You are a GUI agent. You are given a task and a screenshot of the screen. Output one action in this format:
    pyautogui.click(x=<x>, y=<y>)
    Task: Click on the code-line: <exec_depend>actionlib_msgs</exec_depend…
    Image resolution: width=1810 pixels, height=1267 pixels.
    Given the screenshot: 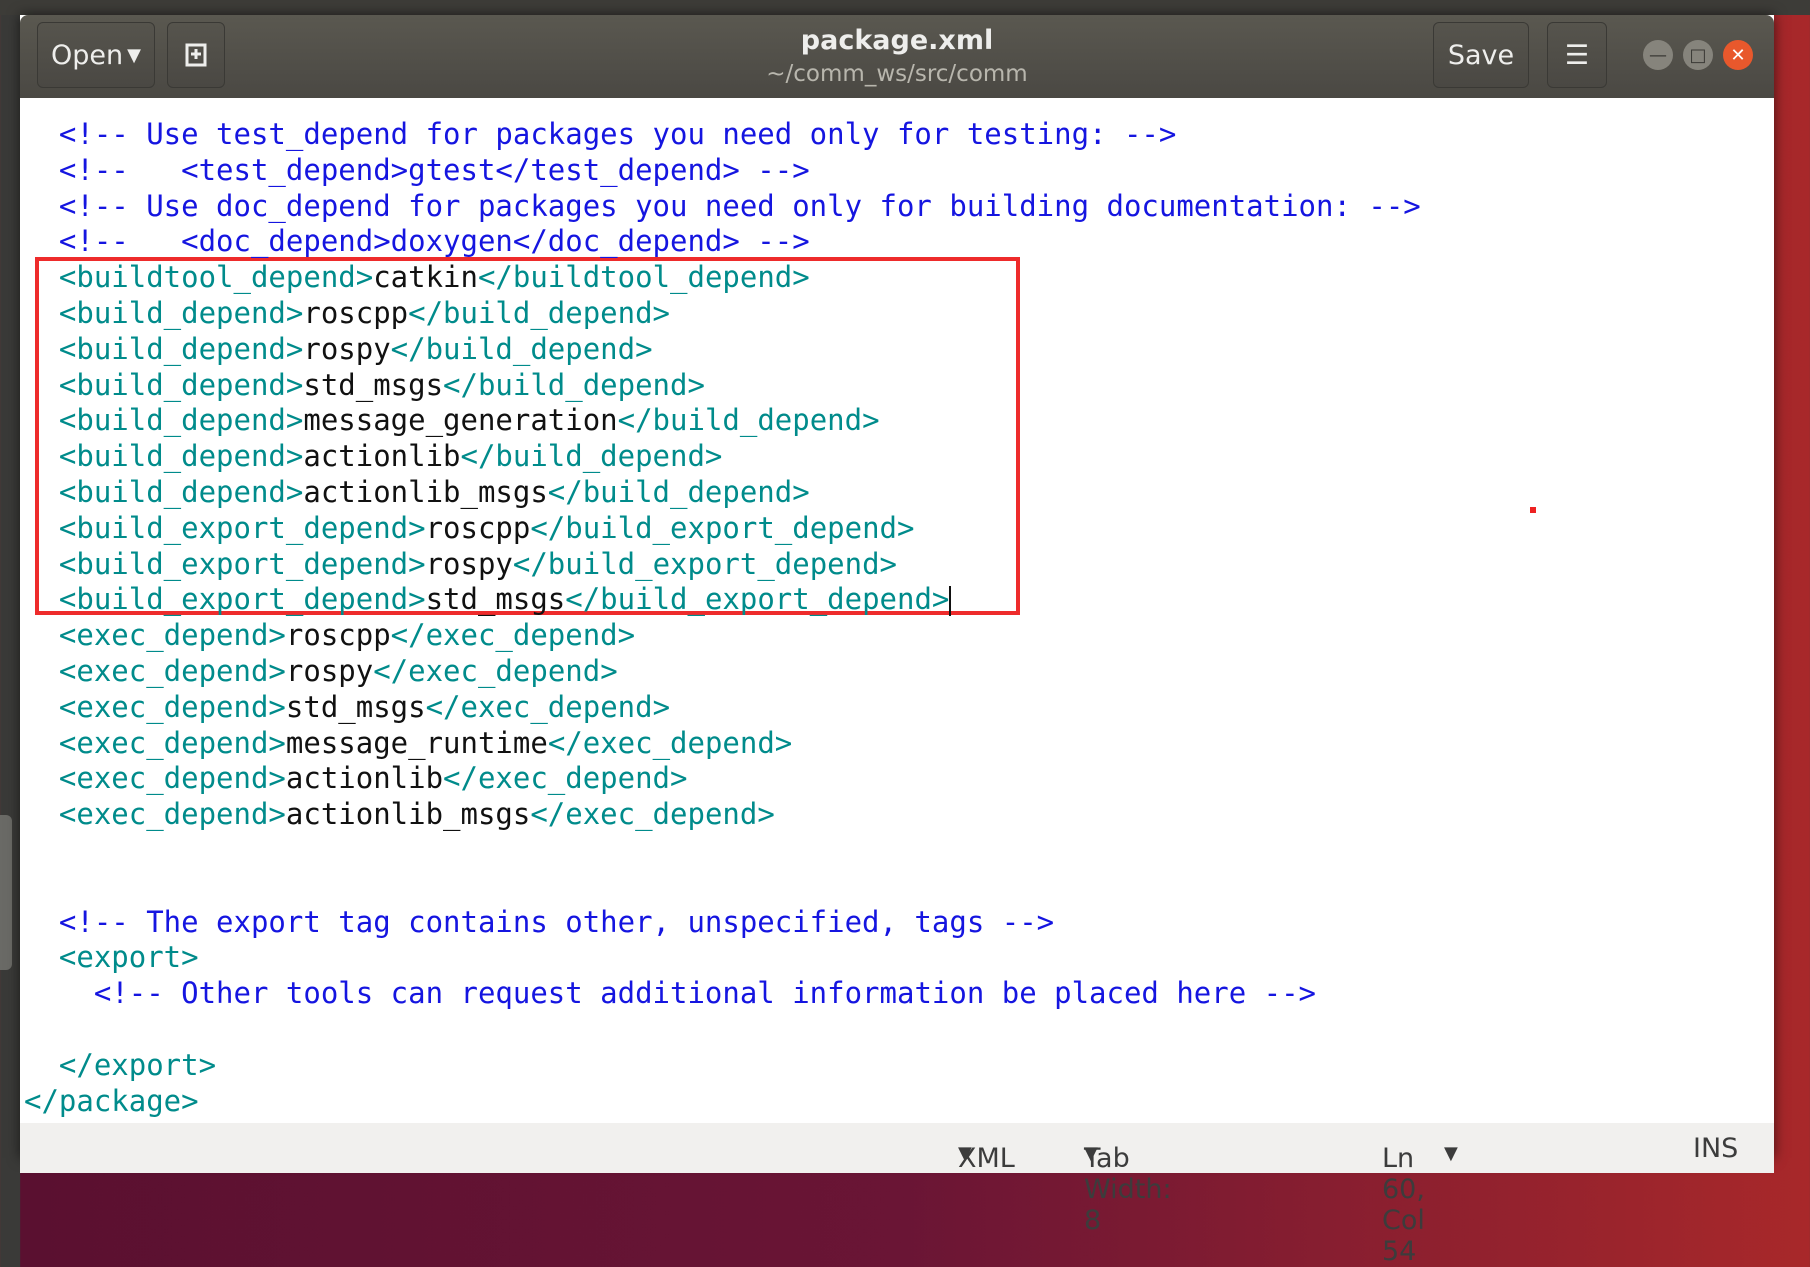 What is the action you would take?
    pyautogui.click(x=399, y=814)
    